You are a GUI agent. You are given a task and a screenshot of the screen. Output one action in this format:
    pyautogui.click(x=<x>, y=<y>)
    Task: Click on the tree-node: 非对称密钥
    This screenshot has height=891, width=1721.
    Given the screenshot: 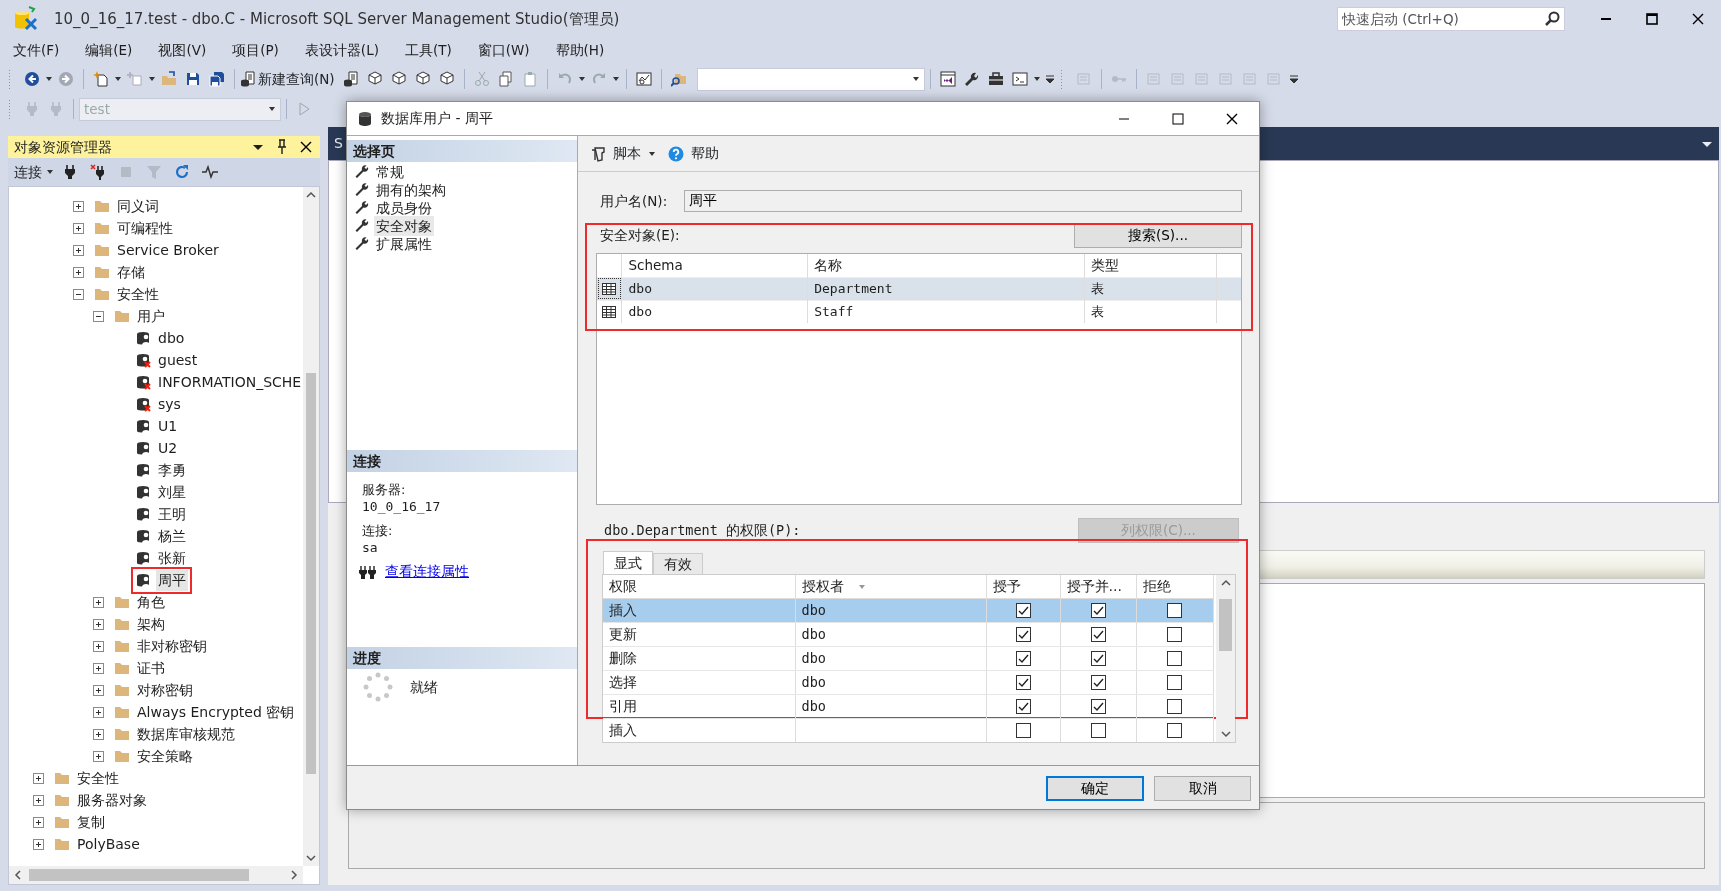 What is the action you would take?
    pyautogui.click(x=172, y=646)
    